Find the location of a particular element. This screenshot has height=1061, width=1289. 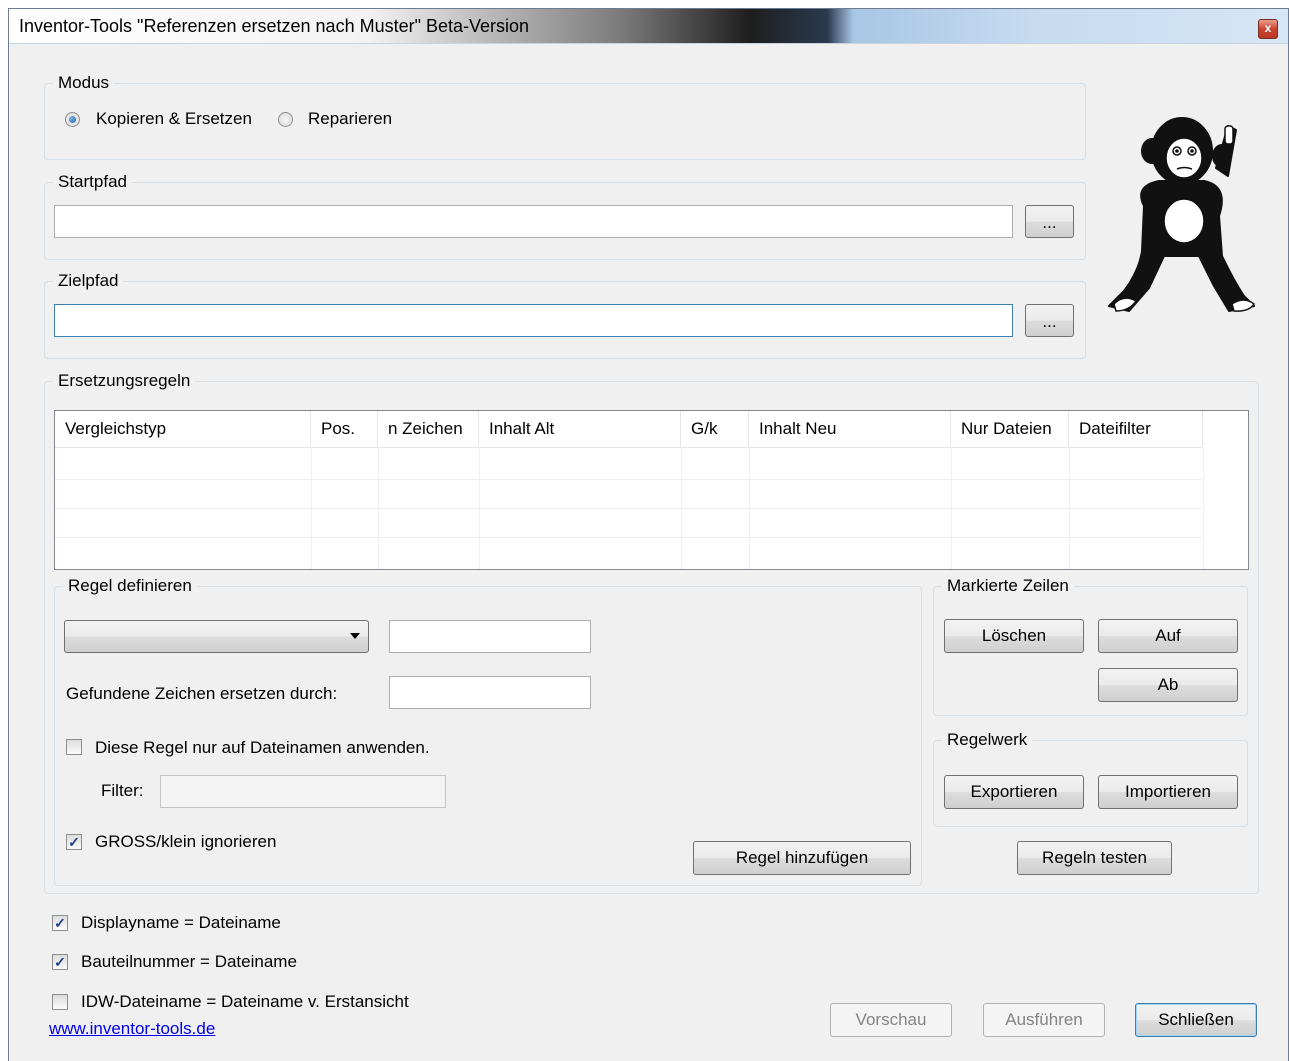

close-button: Schließen is located at coordinates (1196, 1020).